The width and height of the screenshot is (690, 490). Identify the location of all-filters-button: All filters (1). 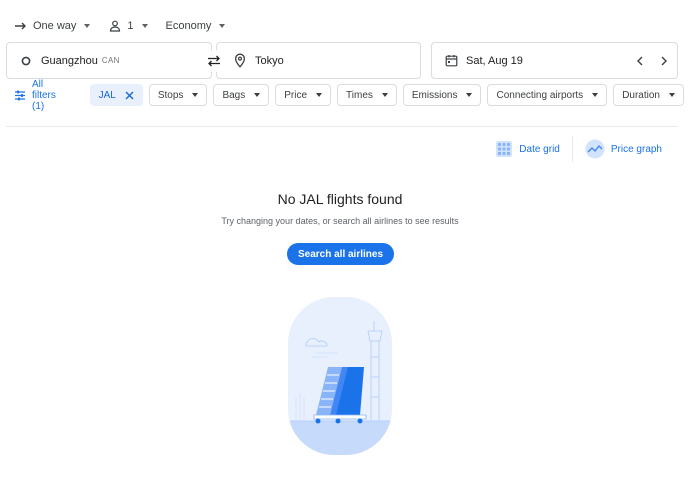
(42, 95).